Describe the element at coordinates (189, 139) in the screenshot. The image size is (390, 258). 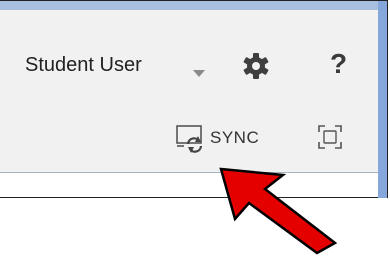
I see `sync-icon` at that location.